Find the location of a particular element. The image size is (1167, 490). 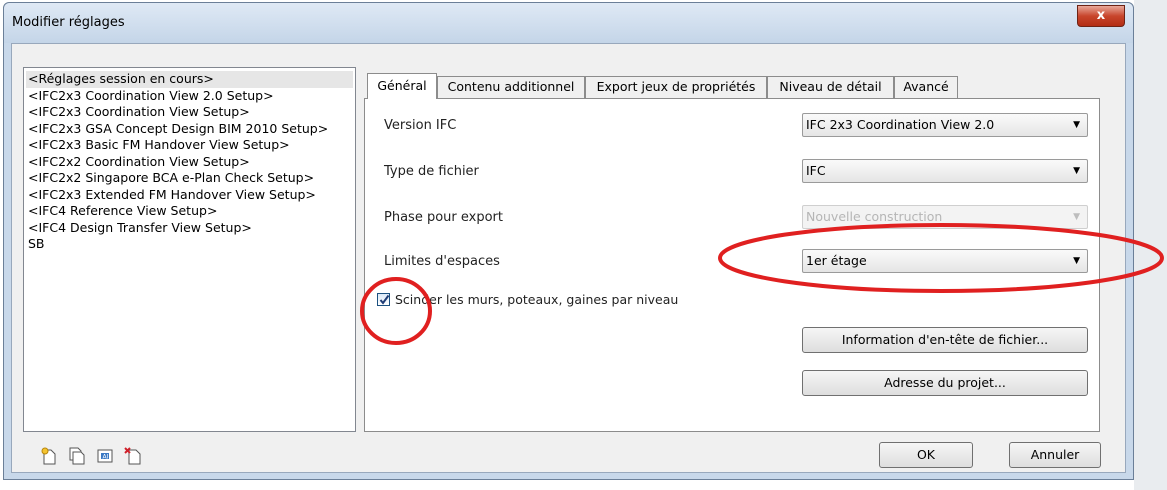

split-by-level-checkbox is located at coordinates (383, 299).